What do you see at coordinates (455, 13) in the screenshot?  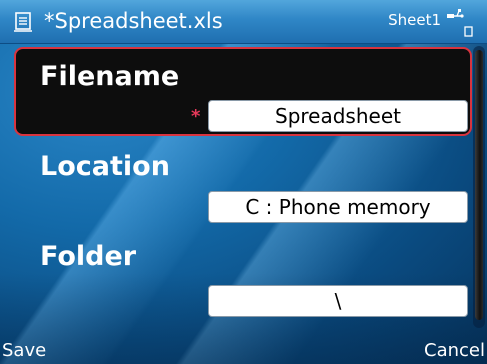 I see `usb-connection-icon` at bounding box center [455, 13].